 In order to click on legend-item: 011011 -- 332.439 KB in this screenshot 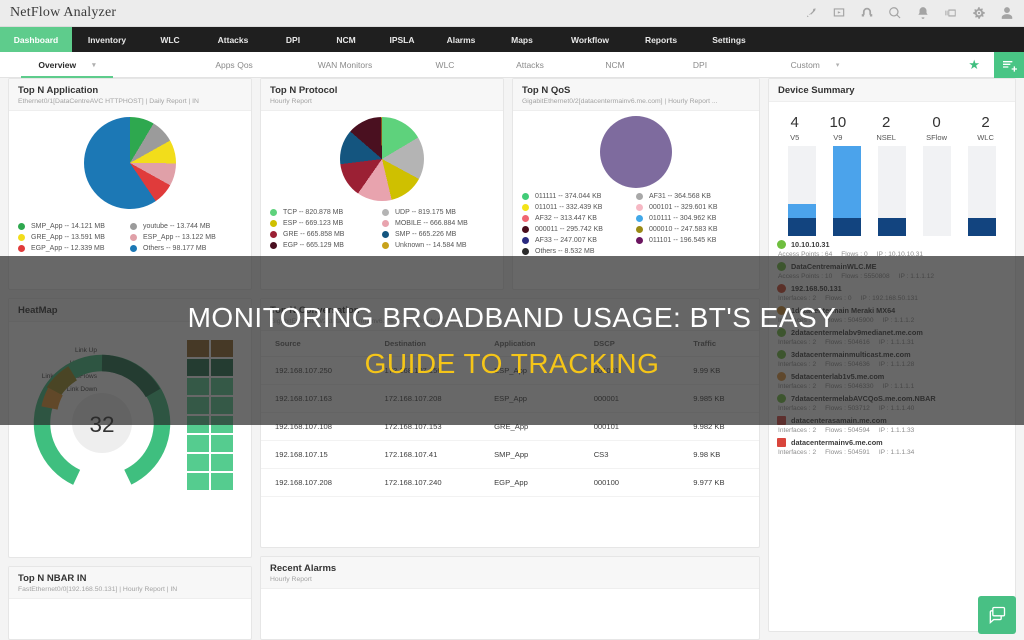, I will do `click(579, 207)`.